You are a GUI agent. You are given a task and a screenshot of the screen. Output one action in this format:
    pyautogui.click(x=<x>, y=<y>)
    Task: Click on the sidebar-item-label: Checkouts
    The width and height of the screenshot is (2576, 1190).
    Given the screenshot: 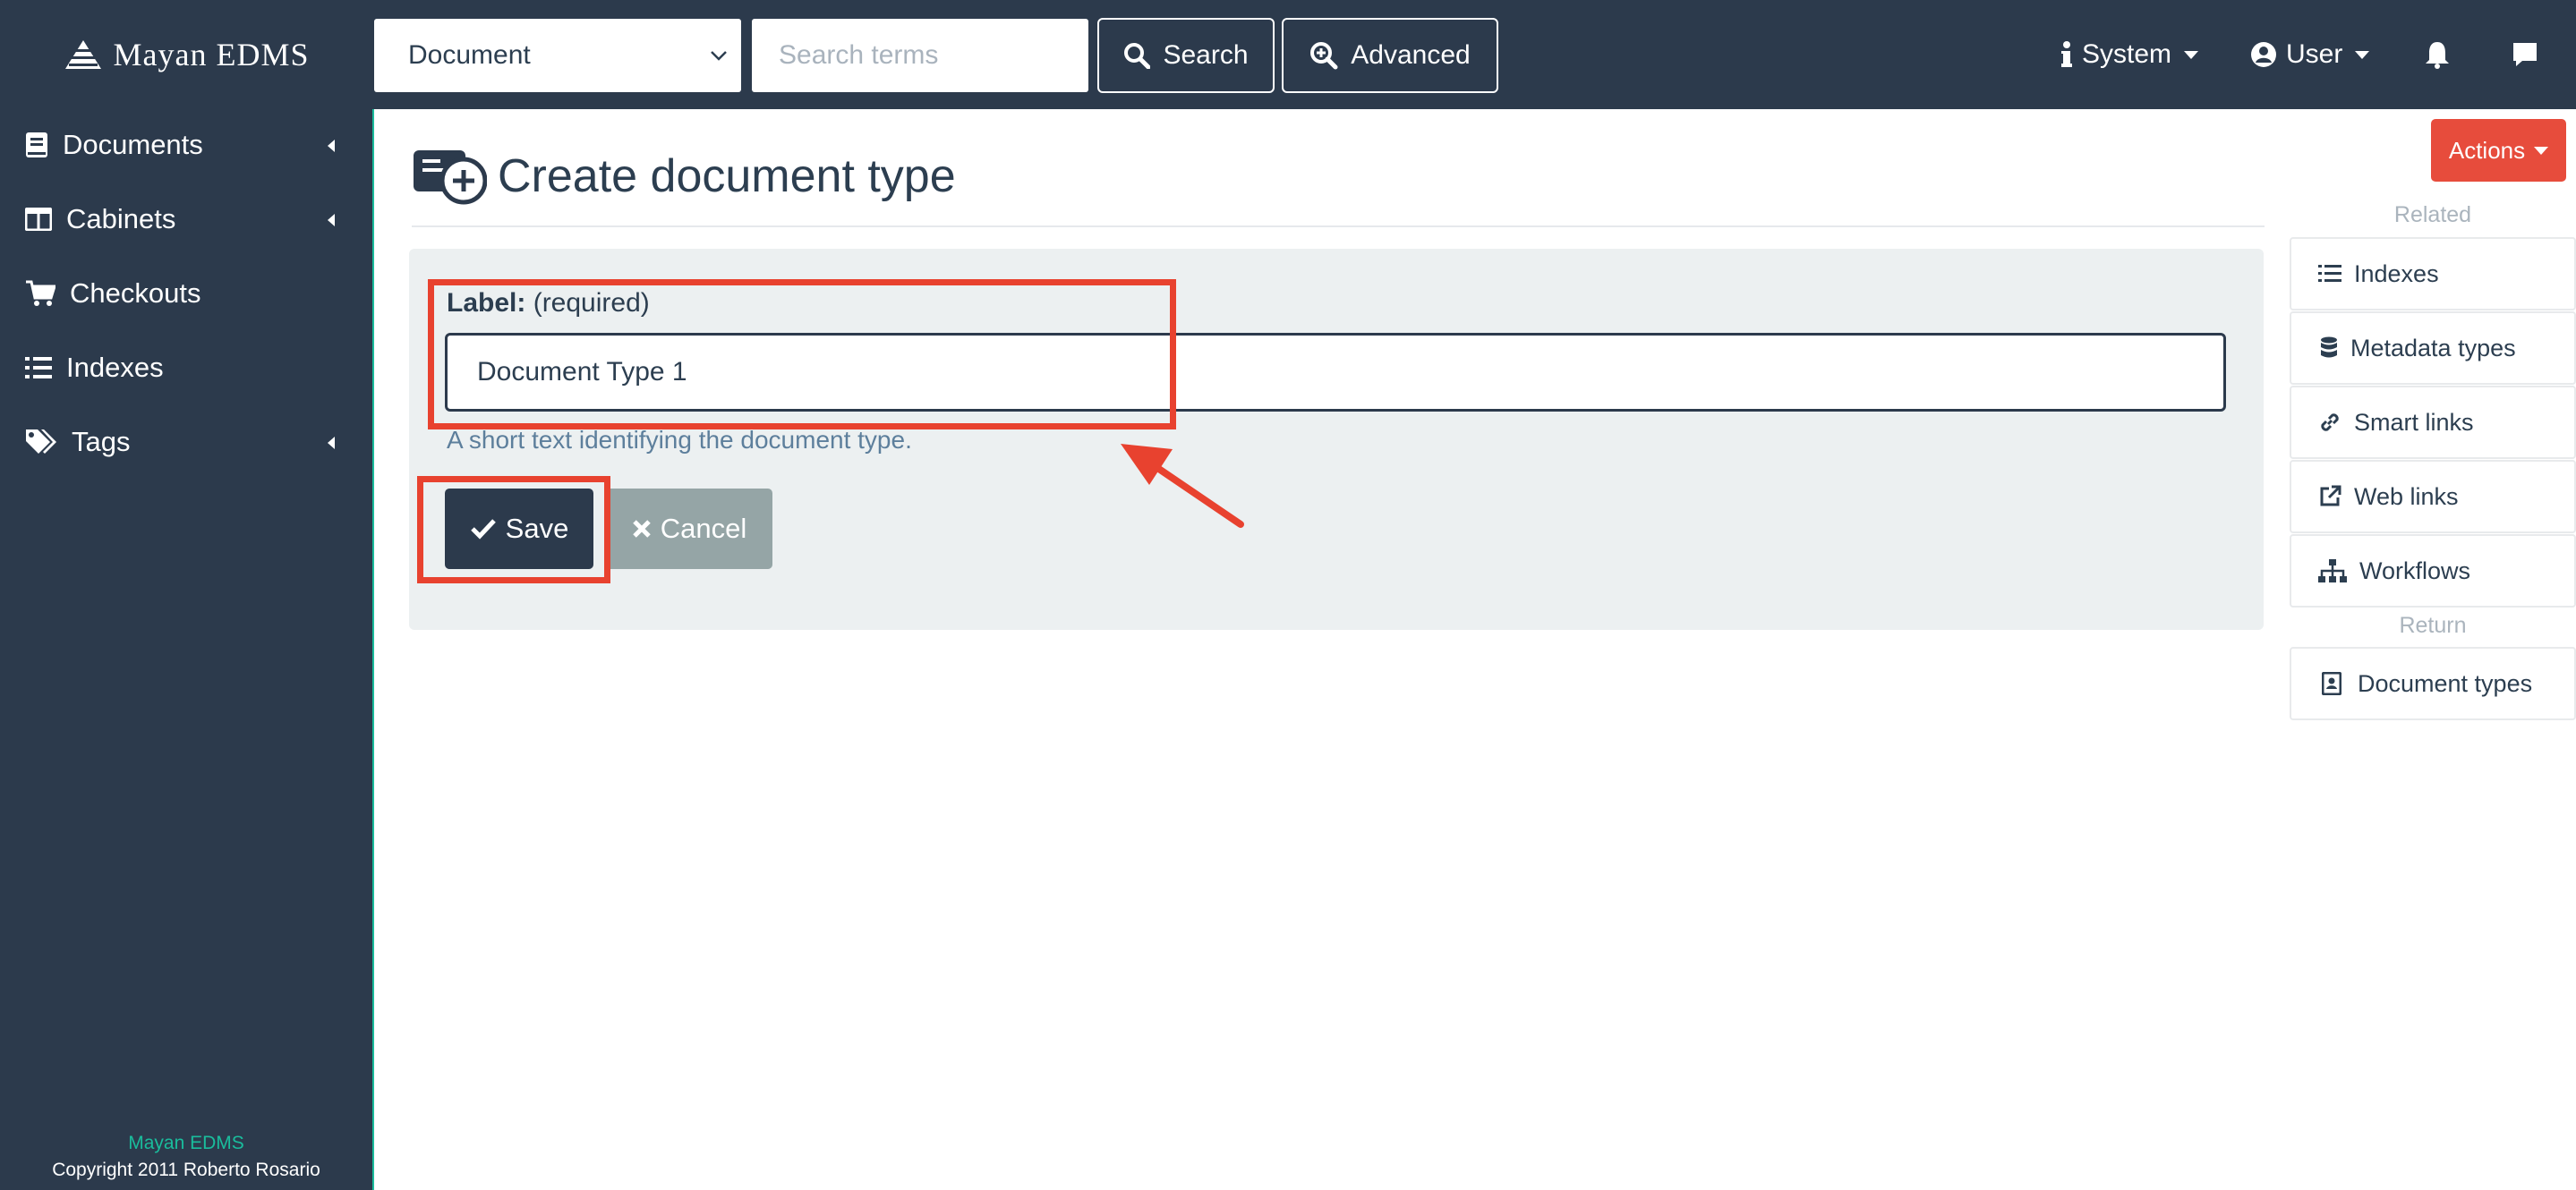 What is the action you would take?
    pyautogui.click(x=135, y=293)
    